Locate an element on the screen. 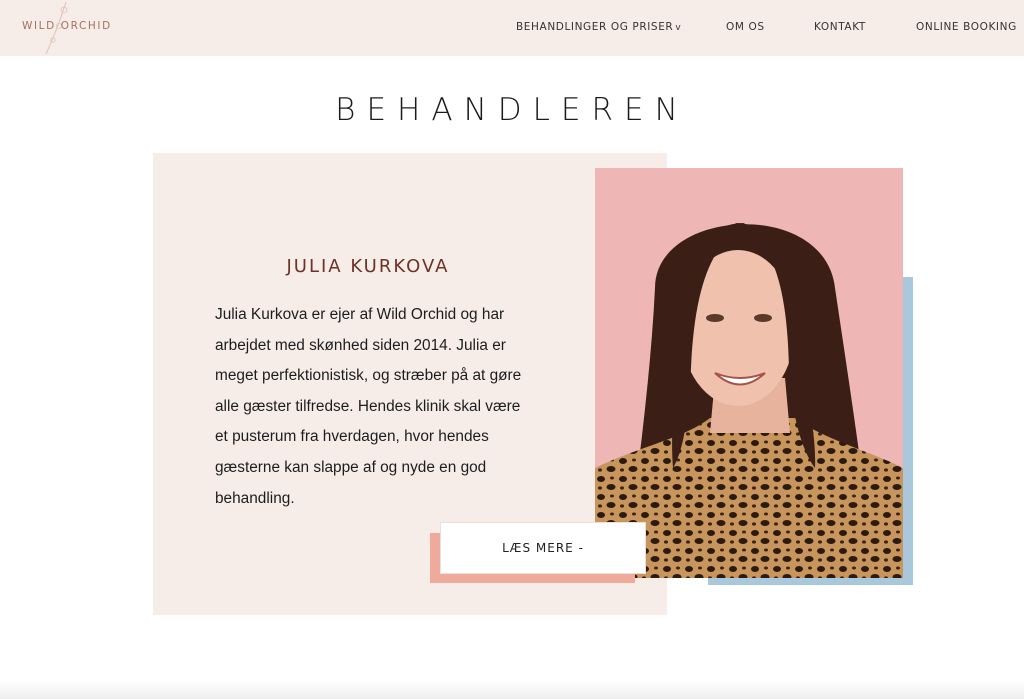  nav-item-booking: ONLINE BOOKING is located at coordinates (966, 27).